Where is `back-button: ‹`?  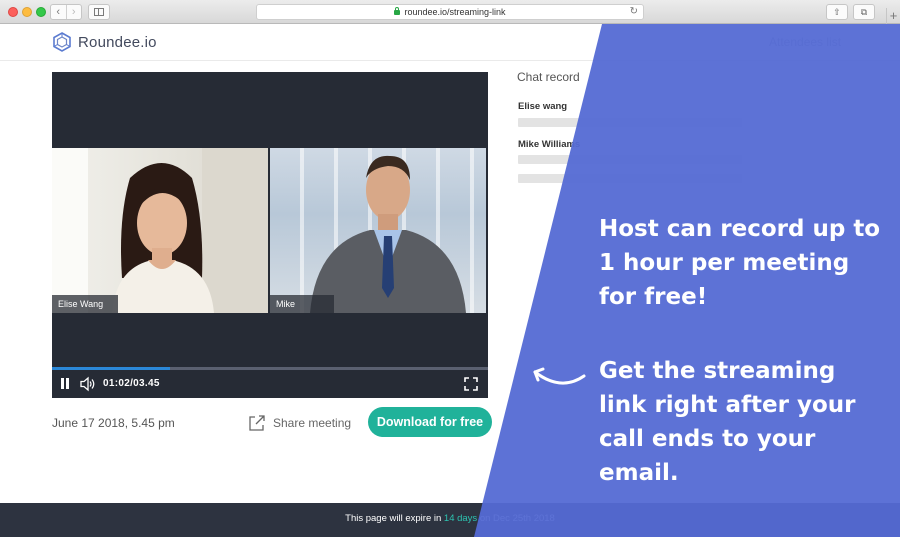
back-button: ‹ is located at coordinates (58, 12).